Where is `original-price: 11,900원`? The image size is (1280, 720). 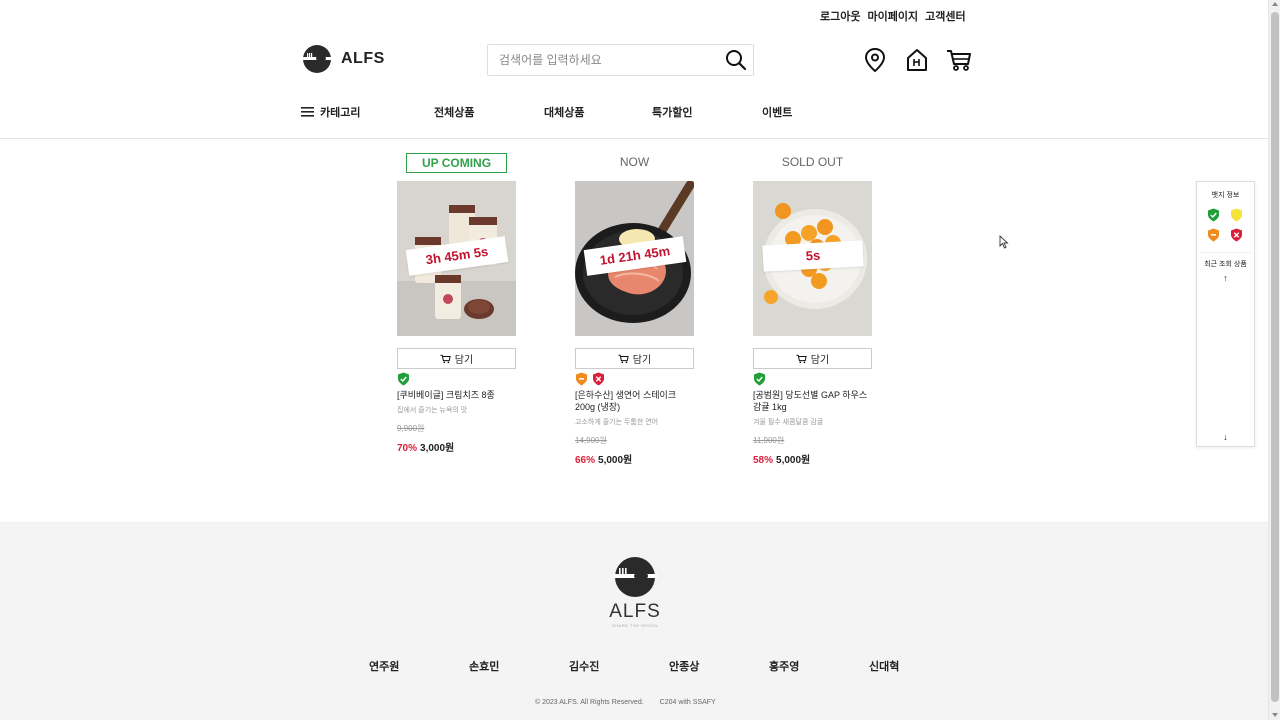
original-price: 11,900원 is located at coordinates (769, 440).